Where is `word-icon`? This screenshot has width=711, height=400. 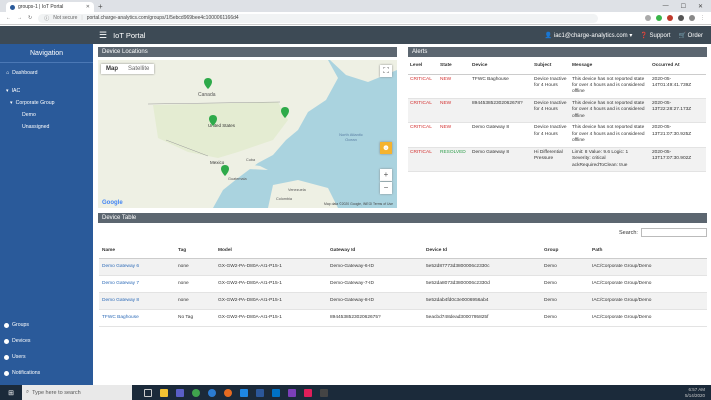
word-icon is located at coordinates (260, 392).